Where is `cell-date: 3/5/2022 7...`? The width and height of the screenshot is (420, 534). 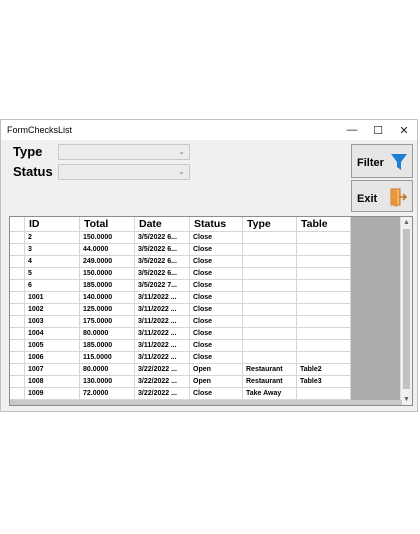
cell-date: 3/5/2022 7... is located at coordinates (162, 285).